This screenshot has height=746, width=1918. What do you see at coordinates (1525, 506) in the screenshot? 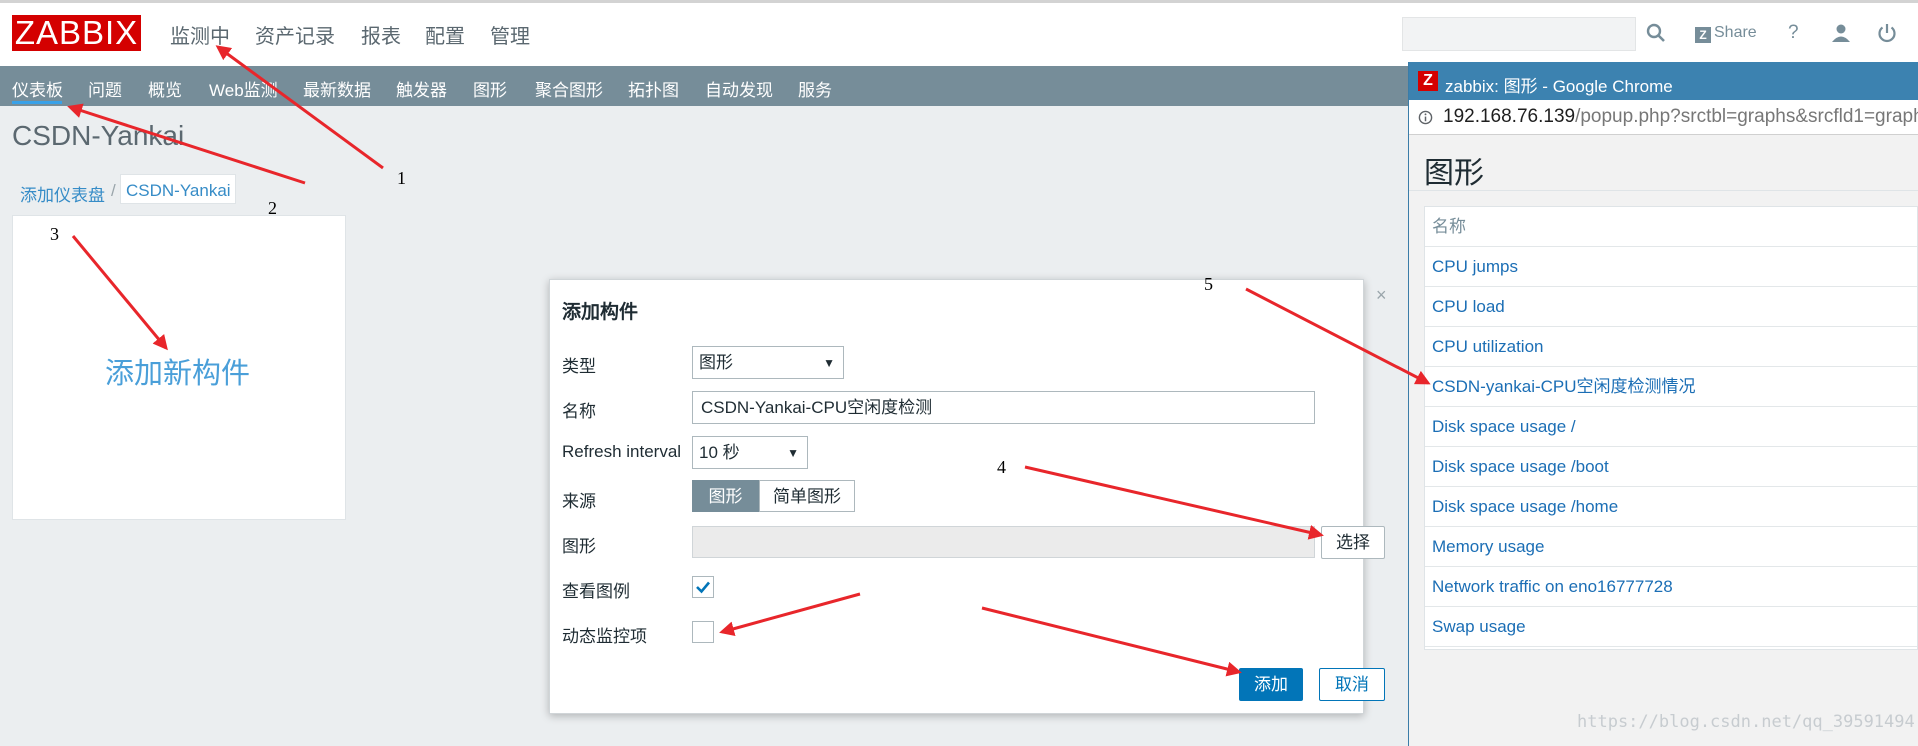
I see `graph-link: Disk space usage /home` at bounding box center [1525, 506].